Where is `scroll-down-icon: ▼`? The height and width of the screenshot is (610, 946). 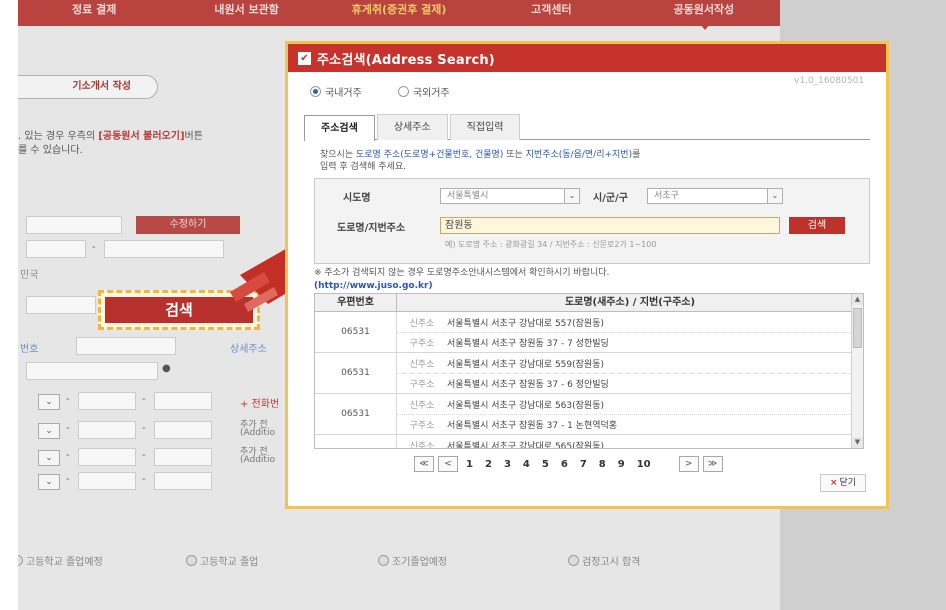 scroll-down-icon: ▼ is located at coordinates (857, 442).